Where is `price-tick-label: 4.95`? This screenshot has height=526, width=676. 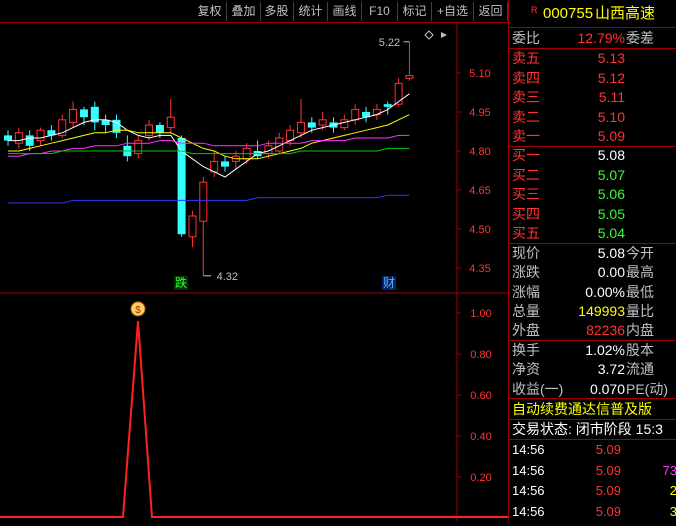
price-tick-label: 4.95 is located at coordinates (479, 113).